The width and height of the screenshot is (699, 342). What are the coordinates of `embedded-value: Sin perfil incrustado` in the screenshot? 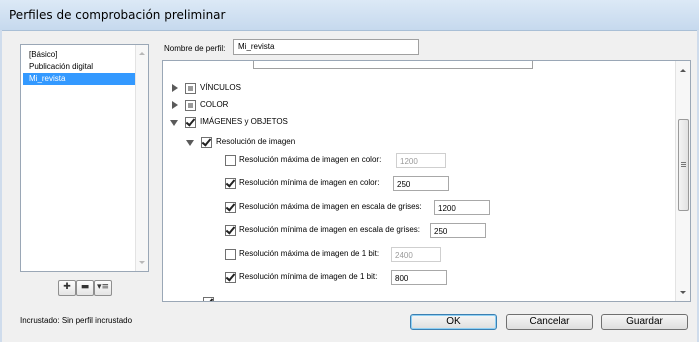 It's located at (97, 320).